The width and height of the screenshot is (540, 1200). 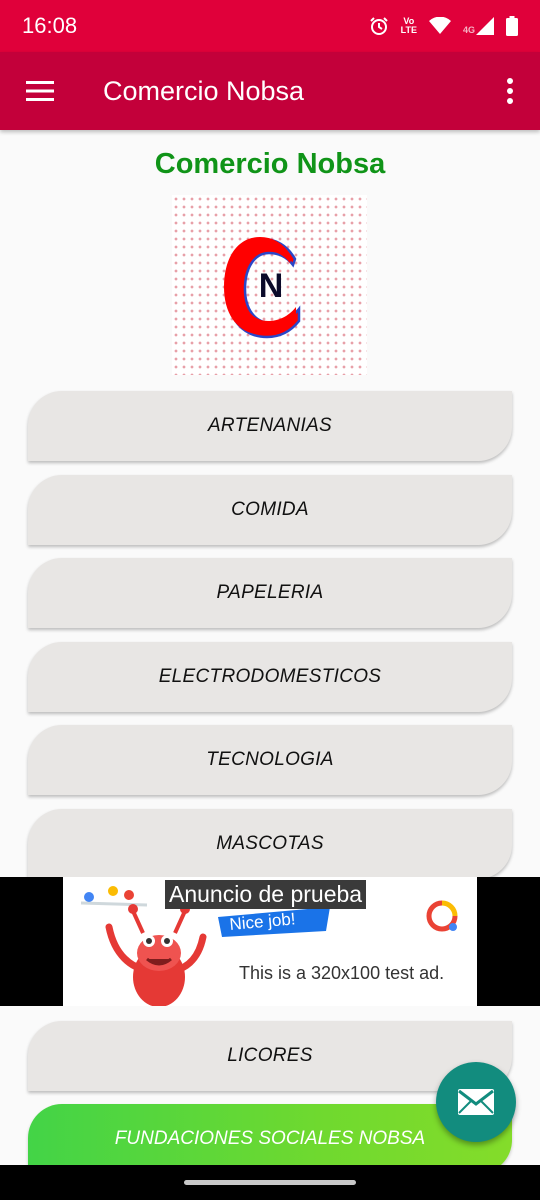 I want to click on menu-icon, so click(x=40, y=91).